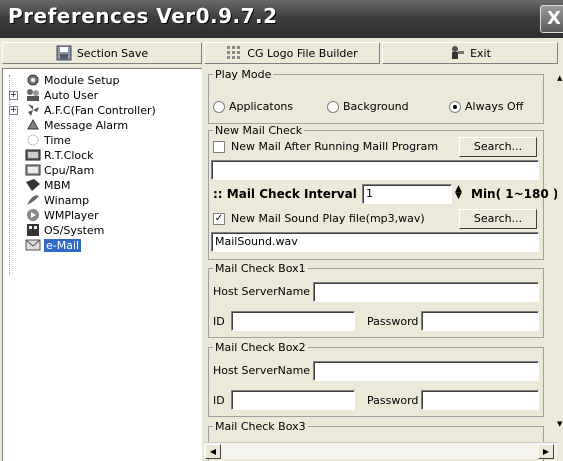 The image size is (563, 461). Describe the element at coordinates (375, 242) in the screenshot. I see `sound-file-input: MailSound.wav` at that location.